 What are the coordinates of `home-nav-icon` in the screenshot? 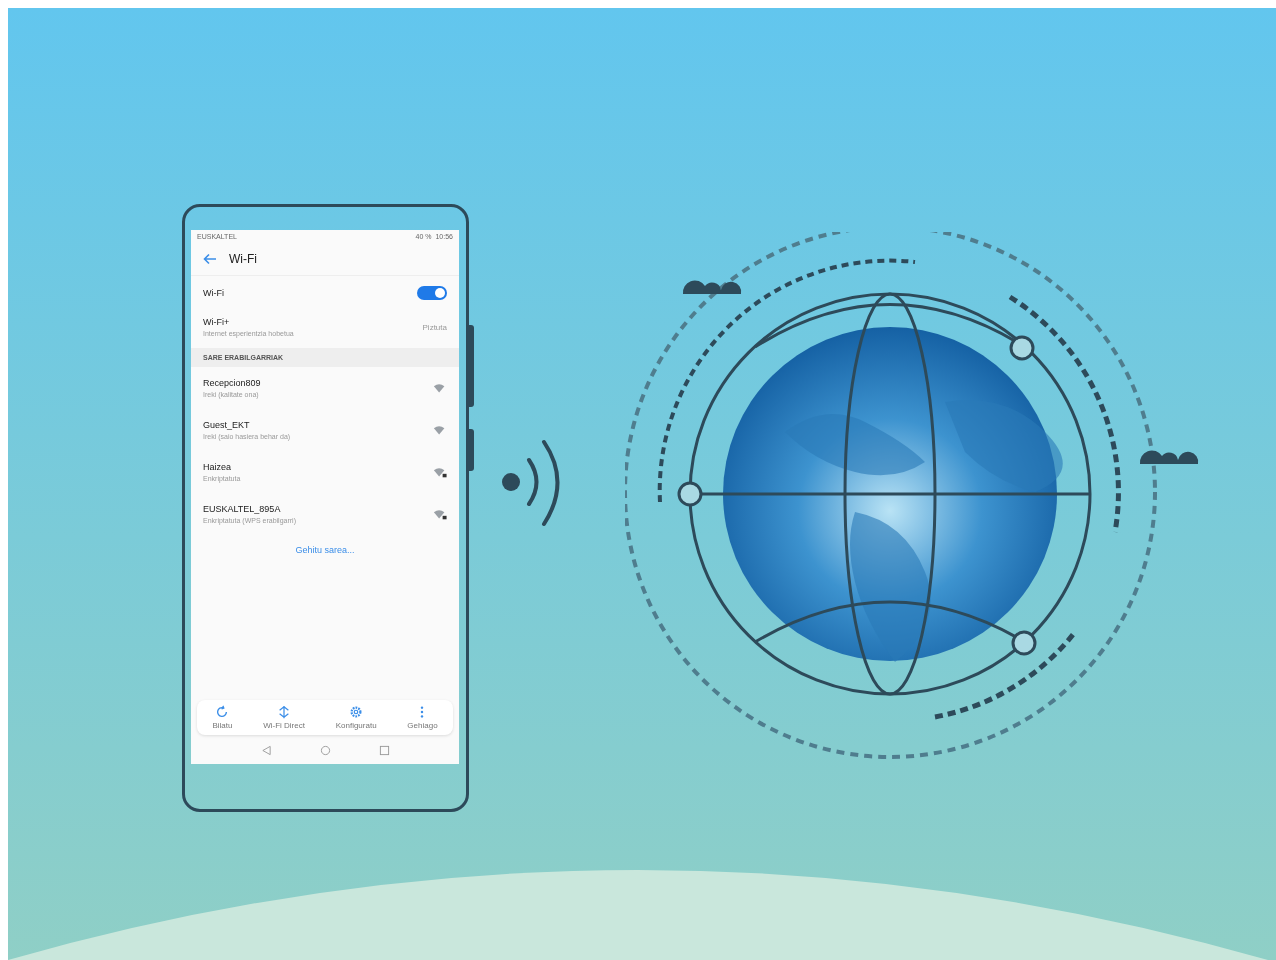 It's located at (325, 750).